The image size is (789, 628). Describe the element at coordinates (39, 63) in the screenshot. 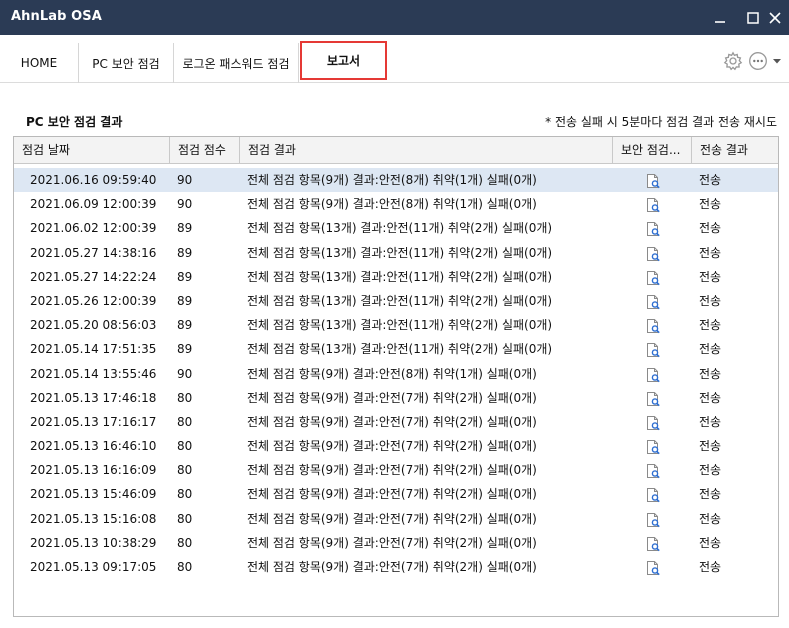

I see `tab-home: HOME` at that location.